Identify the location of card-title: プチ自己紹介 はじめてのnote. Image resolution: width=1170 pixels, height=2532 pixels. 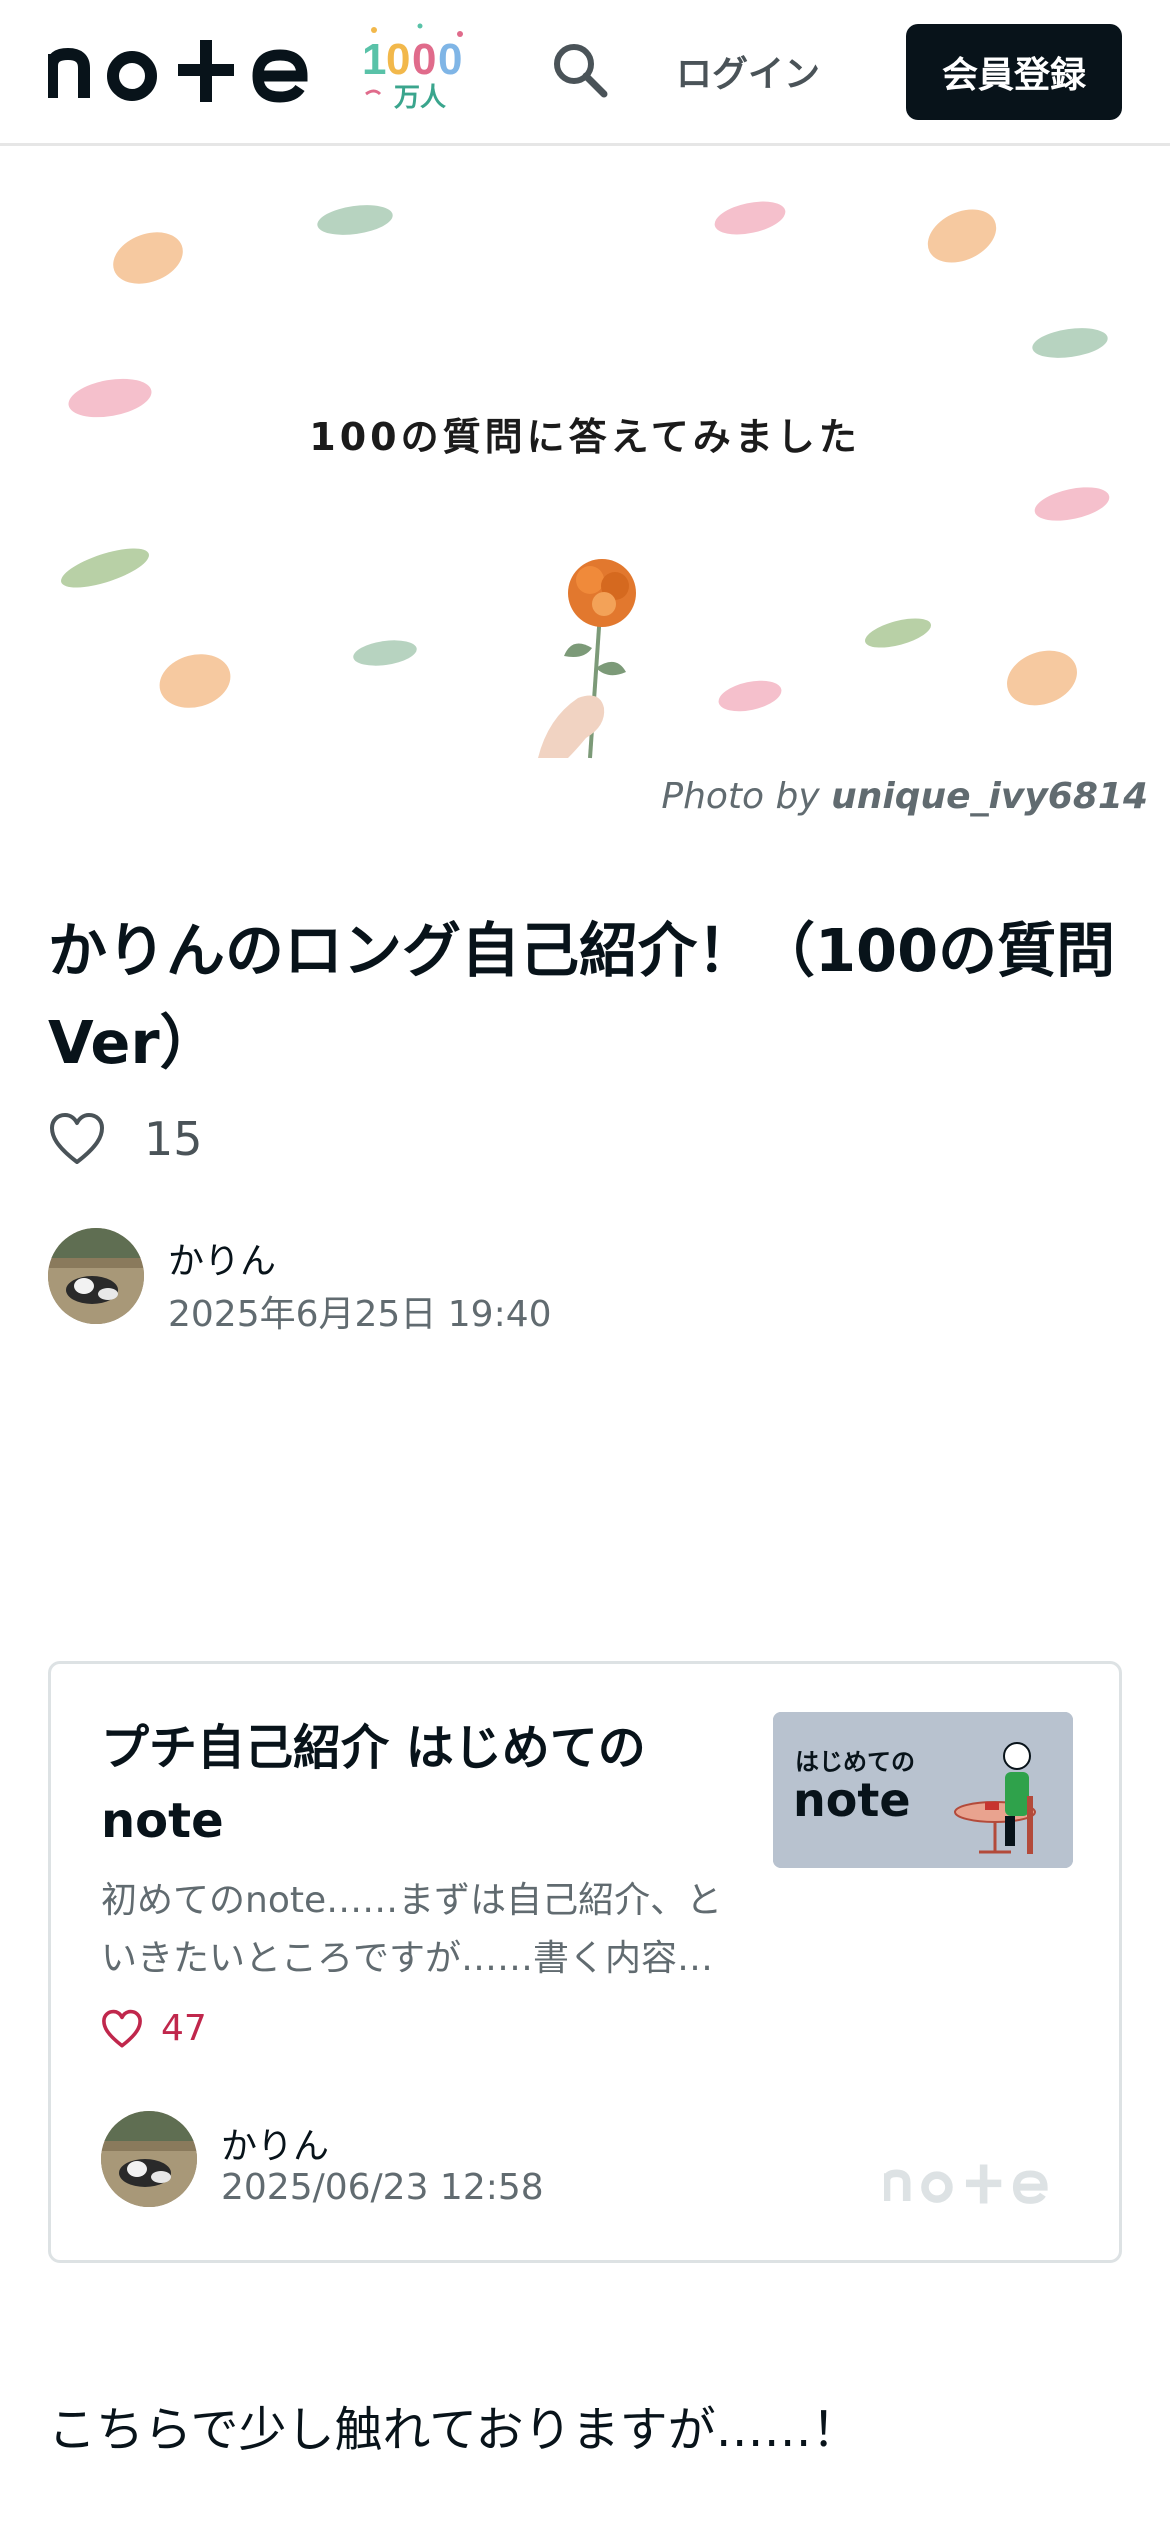
(373, 1784).